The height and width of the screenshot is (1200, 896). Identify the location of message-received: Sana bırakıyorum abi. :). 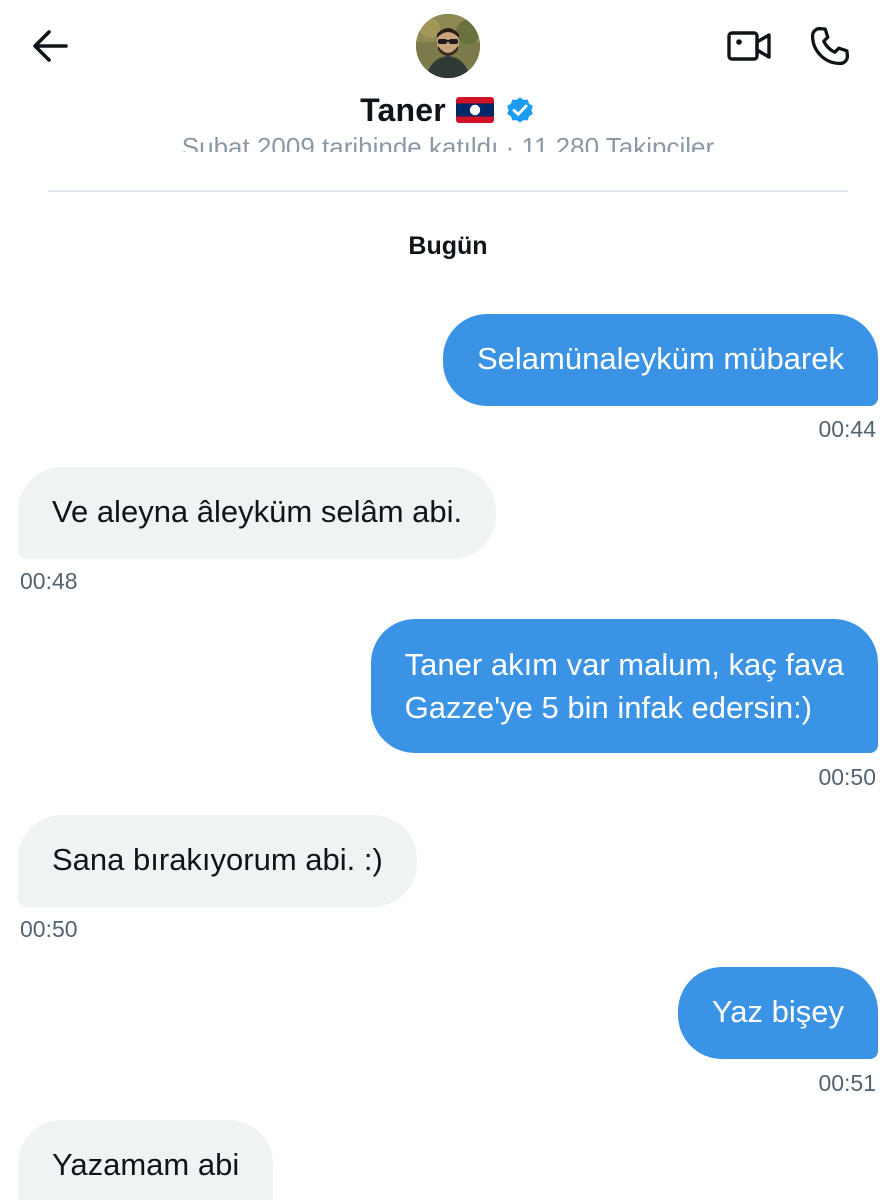
(217, 861).